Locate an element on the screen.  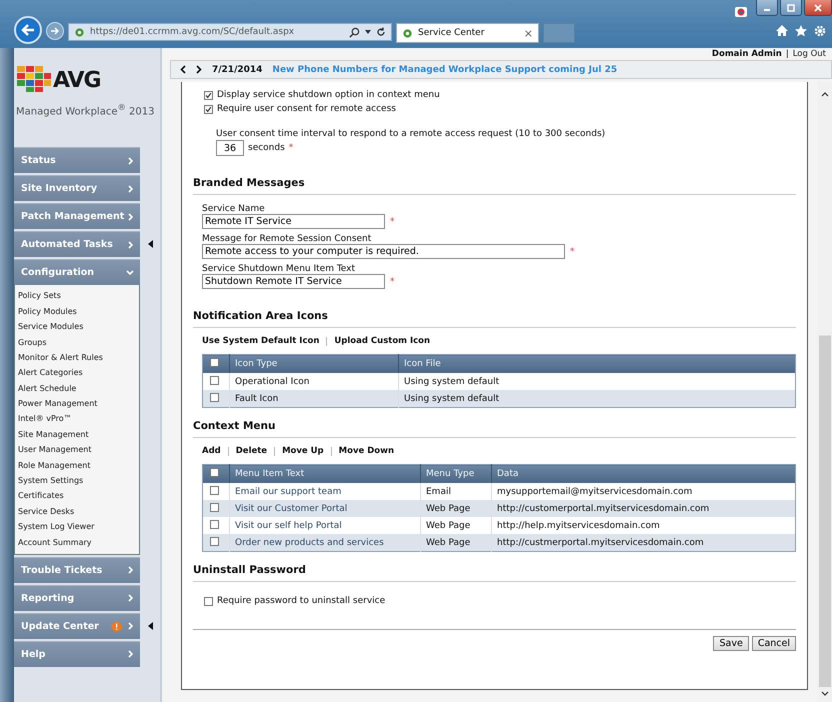
product-name: Managed Workplace$^{®}$ 2013 is located at coordinates (86, 110).